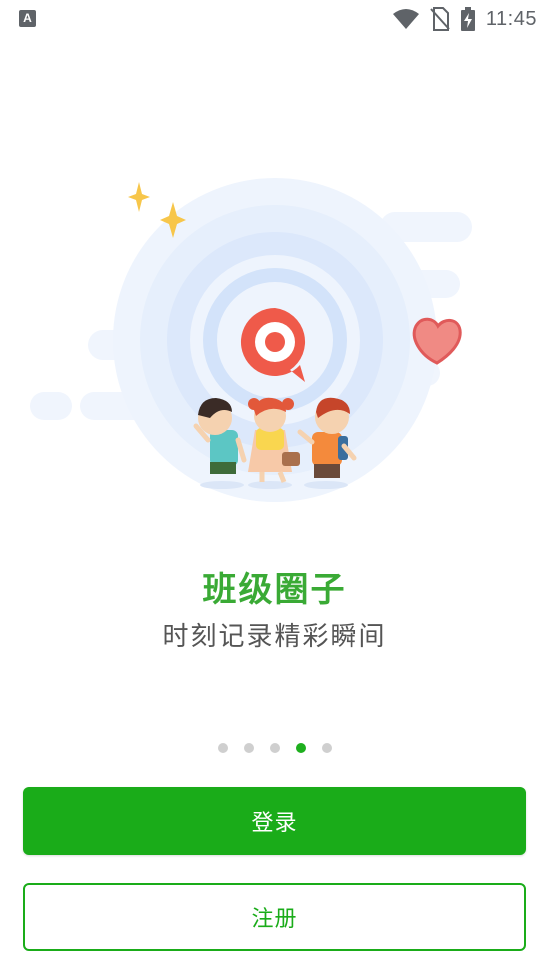 The height and width of the screenshot is (976, 549). What do you see at coordinates (274, 821) in the screenshot?
I see `login-button: 登录` at bounding box center [274, 821].